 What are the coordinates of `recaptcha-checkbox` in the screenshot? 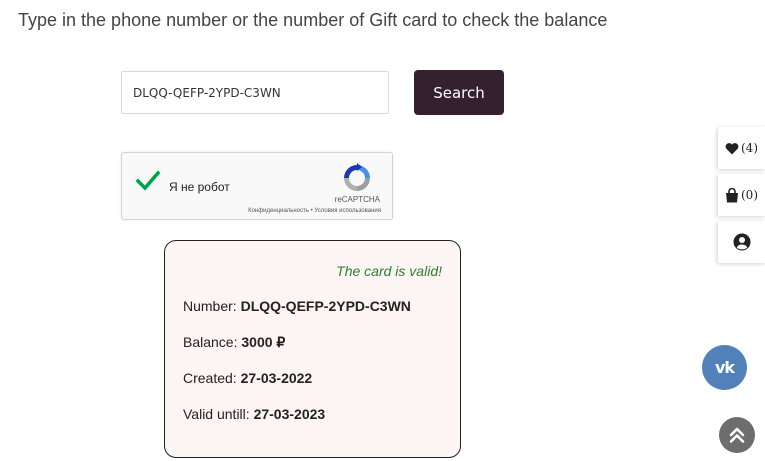 It's located at (148, 181).